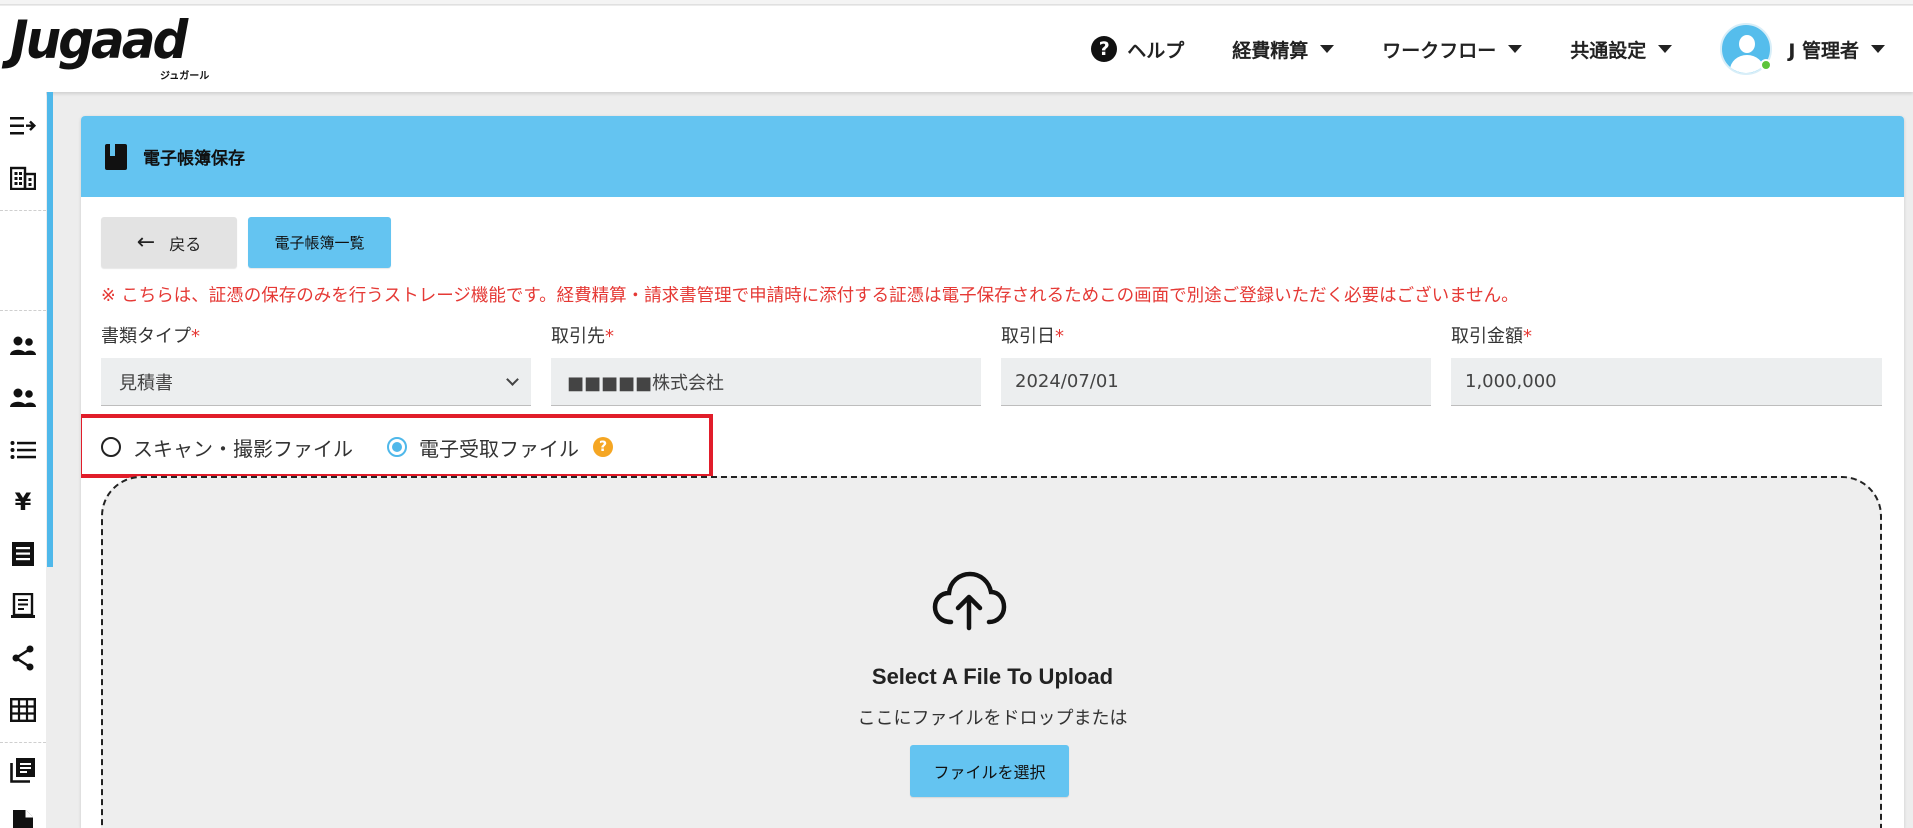 This screenshot has height=828, width=1913. What do you see at coordinates (23, 606) in the screenshot?
I see `document-icon` at bounding box center [23, 606].